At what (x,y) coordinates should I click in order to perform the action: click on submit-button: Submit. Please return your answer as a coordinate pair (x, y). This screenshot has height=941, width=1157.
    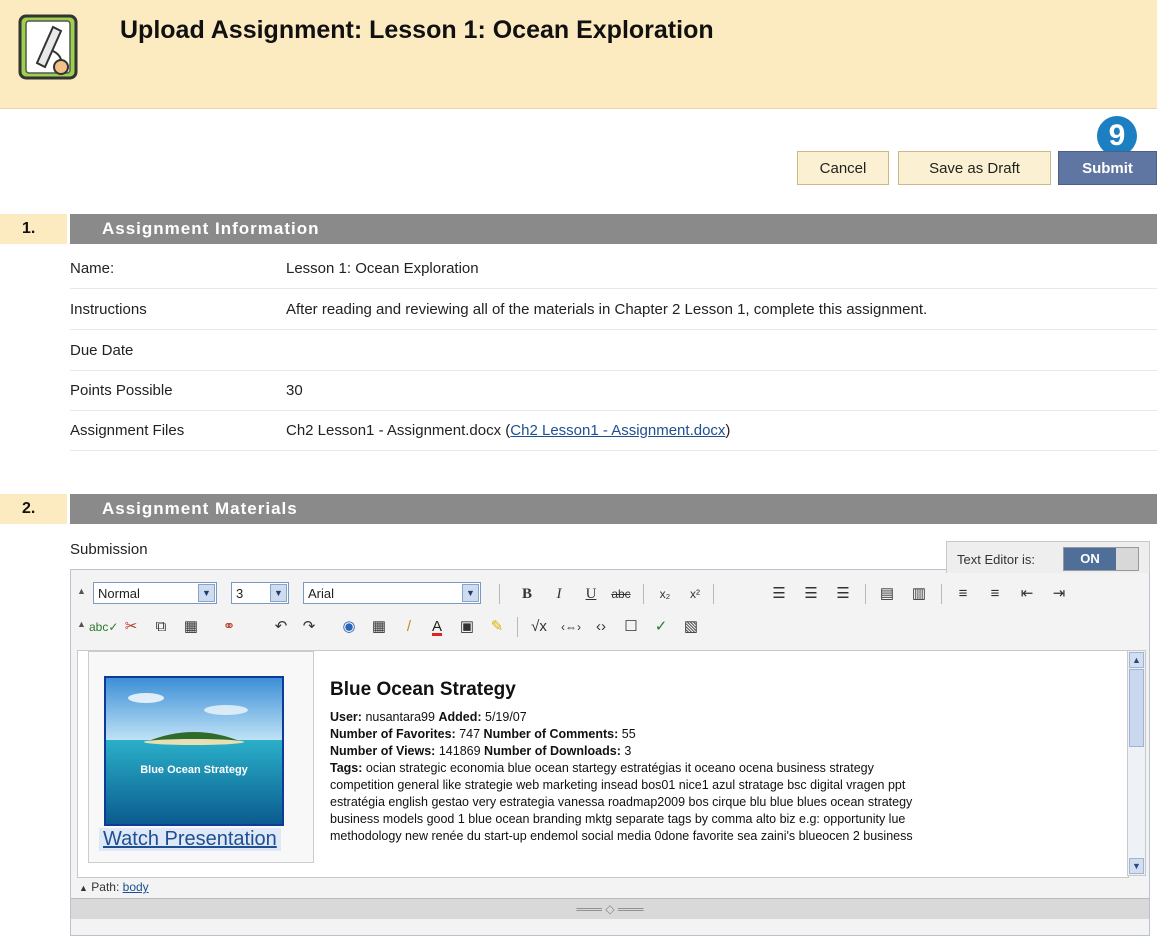
    Looking at the image, I should click on (1107, 168).